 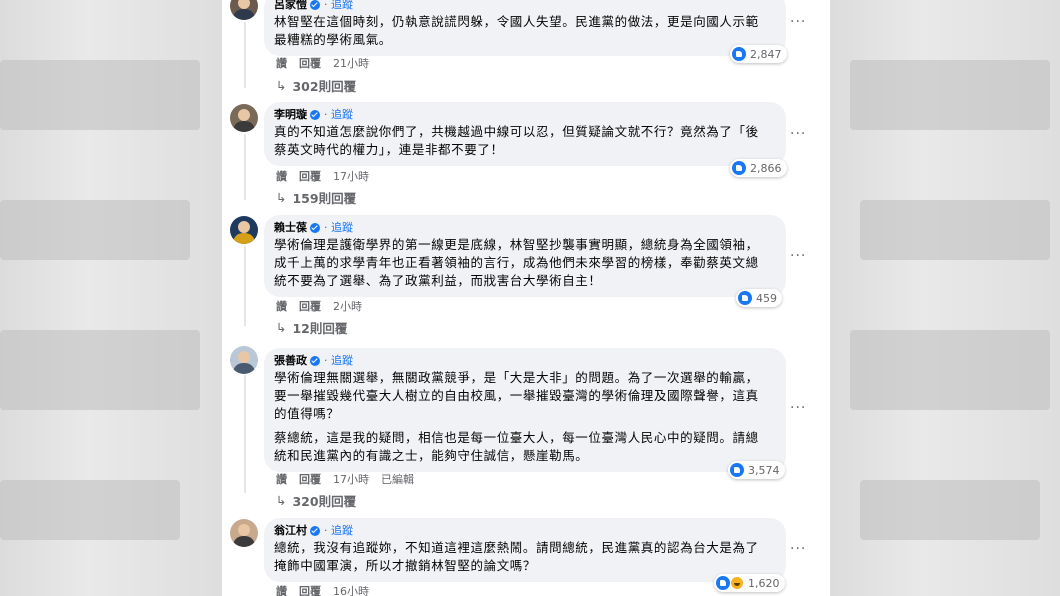 I want to click on reaction-number: 2,847, so click(x=766, y=54).